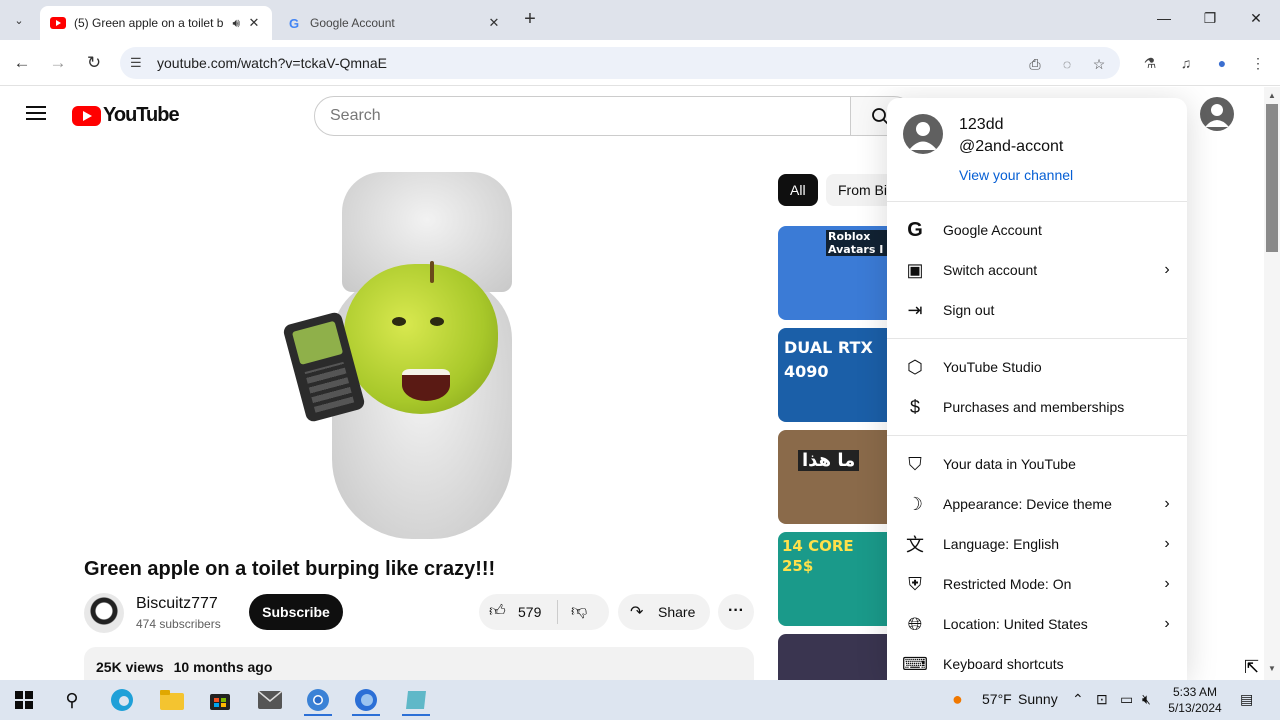 The width and height of the screenshot is (1280, 720). I want to click on scroll-down-icon: ▼, so click(1272, 668).